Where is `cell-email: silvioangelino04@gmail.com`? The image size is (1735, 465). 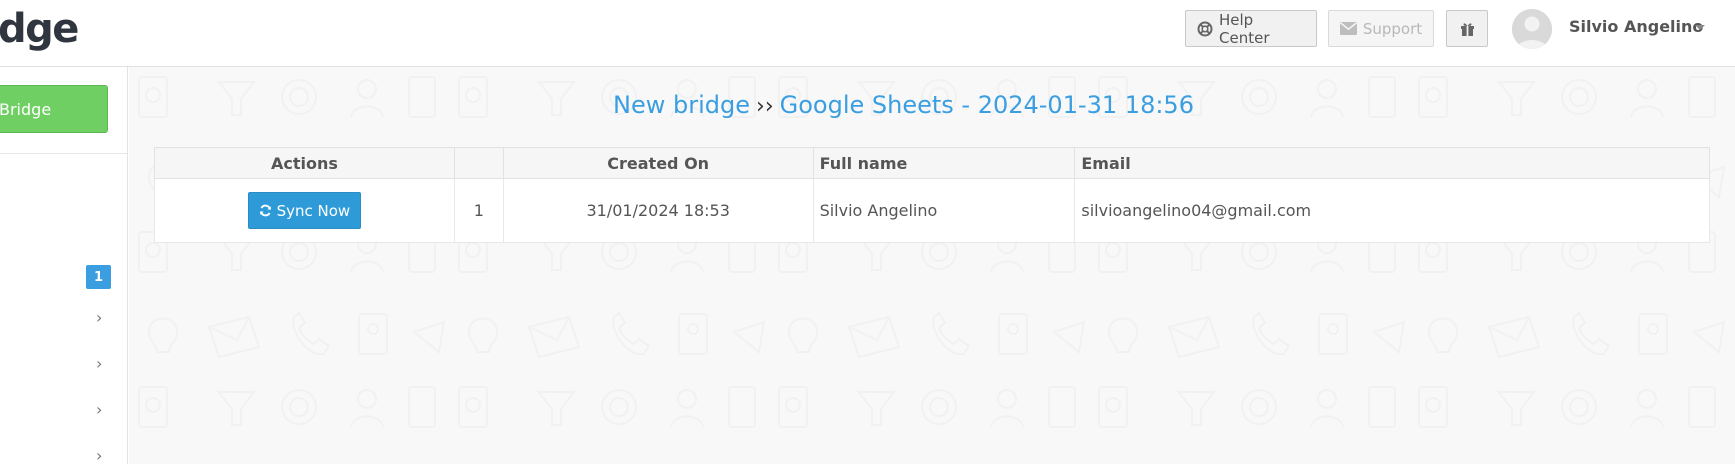 cell-email: silvioangelino04@gmail.com is located at coordinates (1392, 210).